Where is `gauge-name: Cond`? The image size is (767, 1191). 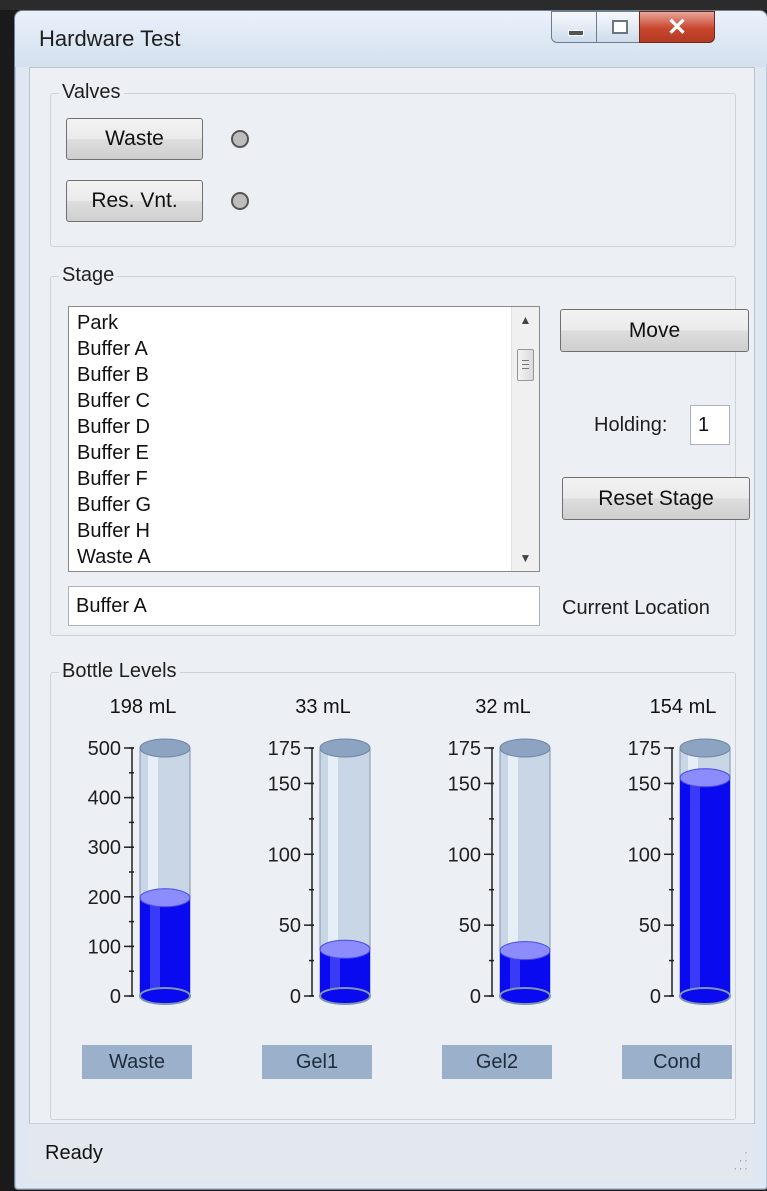 gauge-name: Cond is located at coordinates (677, 1062).